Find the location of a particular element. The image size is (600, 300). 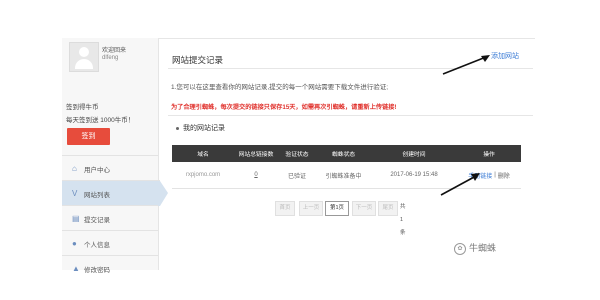

username: dlfeng is located at coordinates (110, 58).